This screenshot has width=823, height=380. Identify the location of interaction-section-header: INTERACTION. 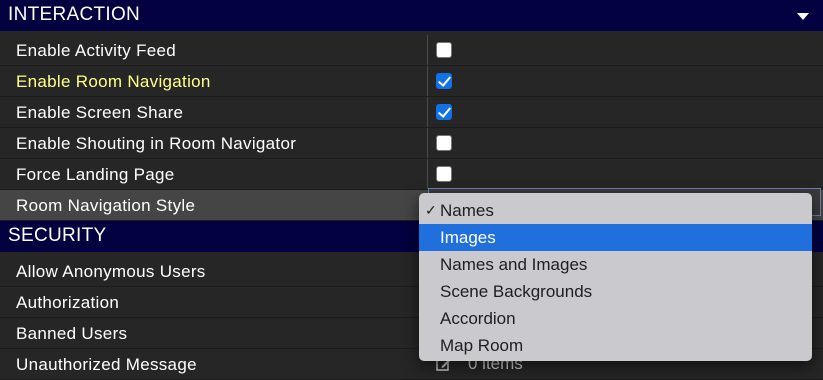
(411, 15).